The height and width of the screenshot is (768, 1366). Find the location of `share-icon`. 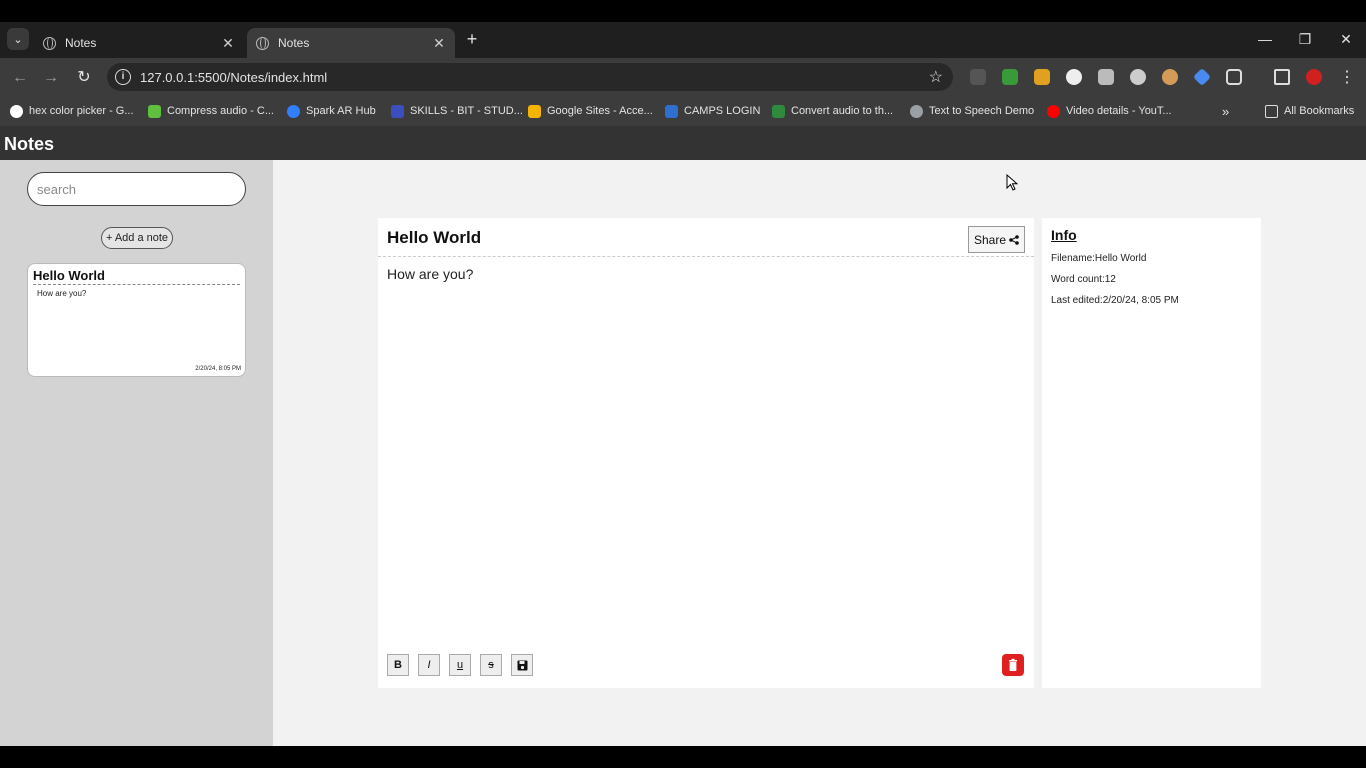

share-icon is located at coordinates (1014, 239).